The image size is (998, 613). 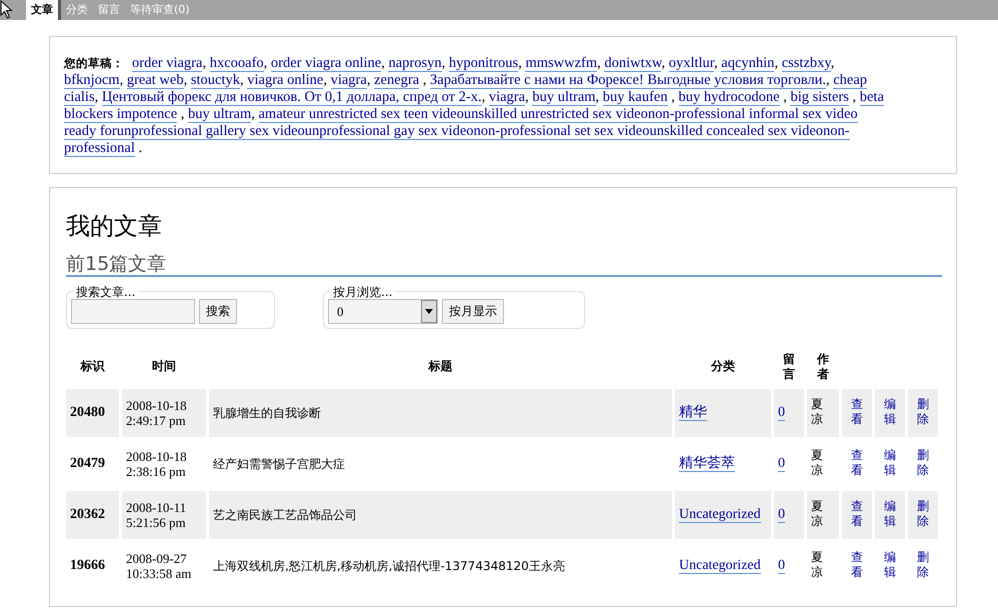 What do you see at coordinates (806, 63) in the screenshot?
I see `draft-link: csstzbxy` at bounding box center [806, 63].